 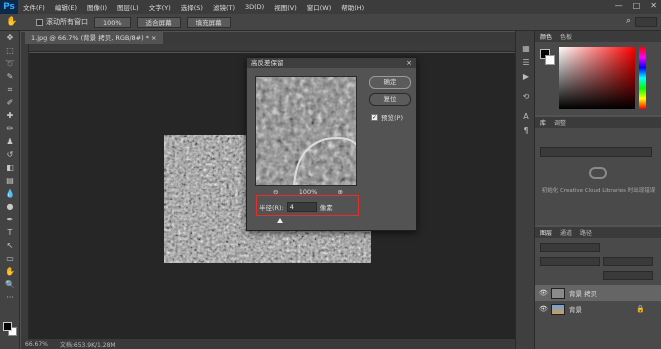 I want to click on scroll-all-label: 滚动所有窗口, so click(x=67, y=22).